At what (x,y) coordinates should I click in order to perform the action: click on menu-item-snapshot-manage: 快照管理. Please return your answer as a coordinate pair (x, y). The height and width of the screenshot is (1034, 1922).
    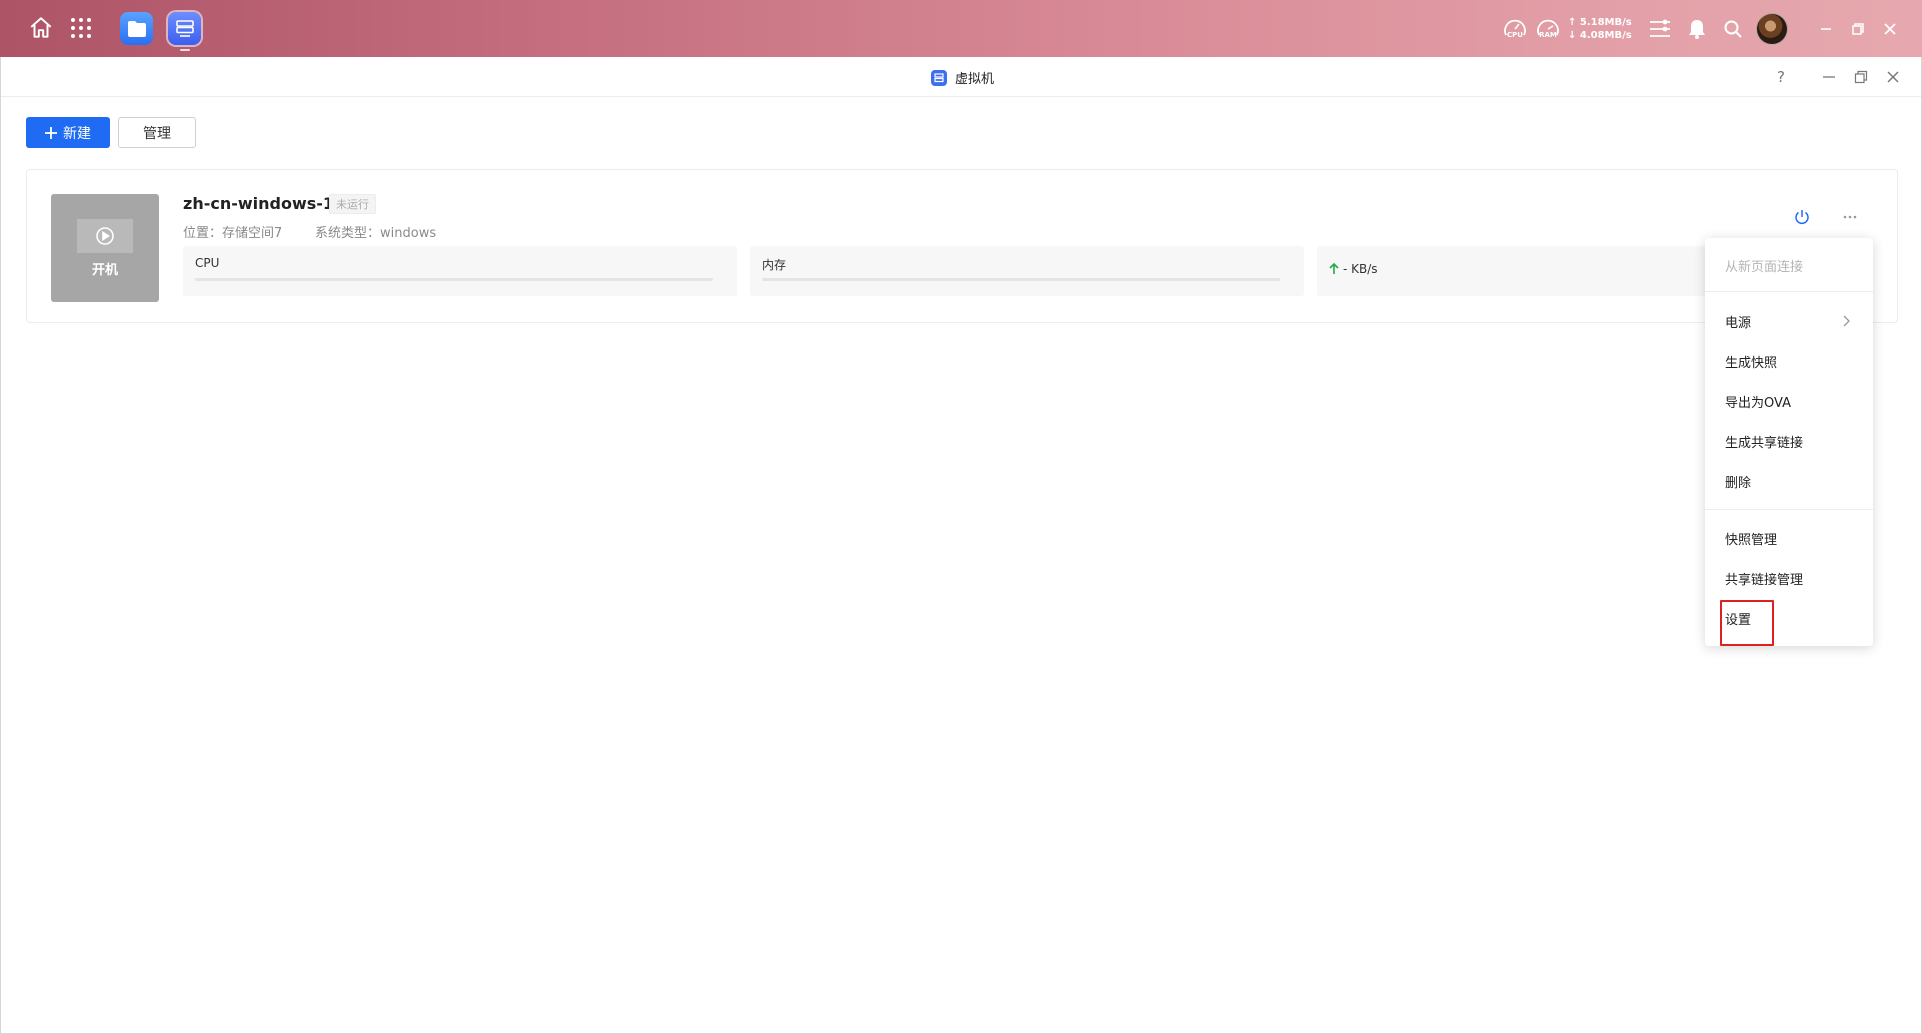
    Looking at the image, I should click on (1789, 538).